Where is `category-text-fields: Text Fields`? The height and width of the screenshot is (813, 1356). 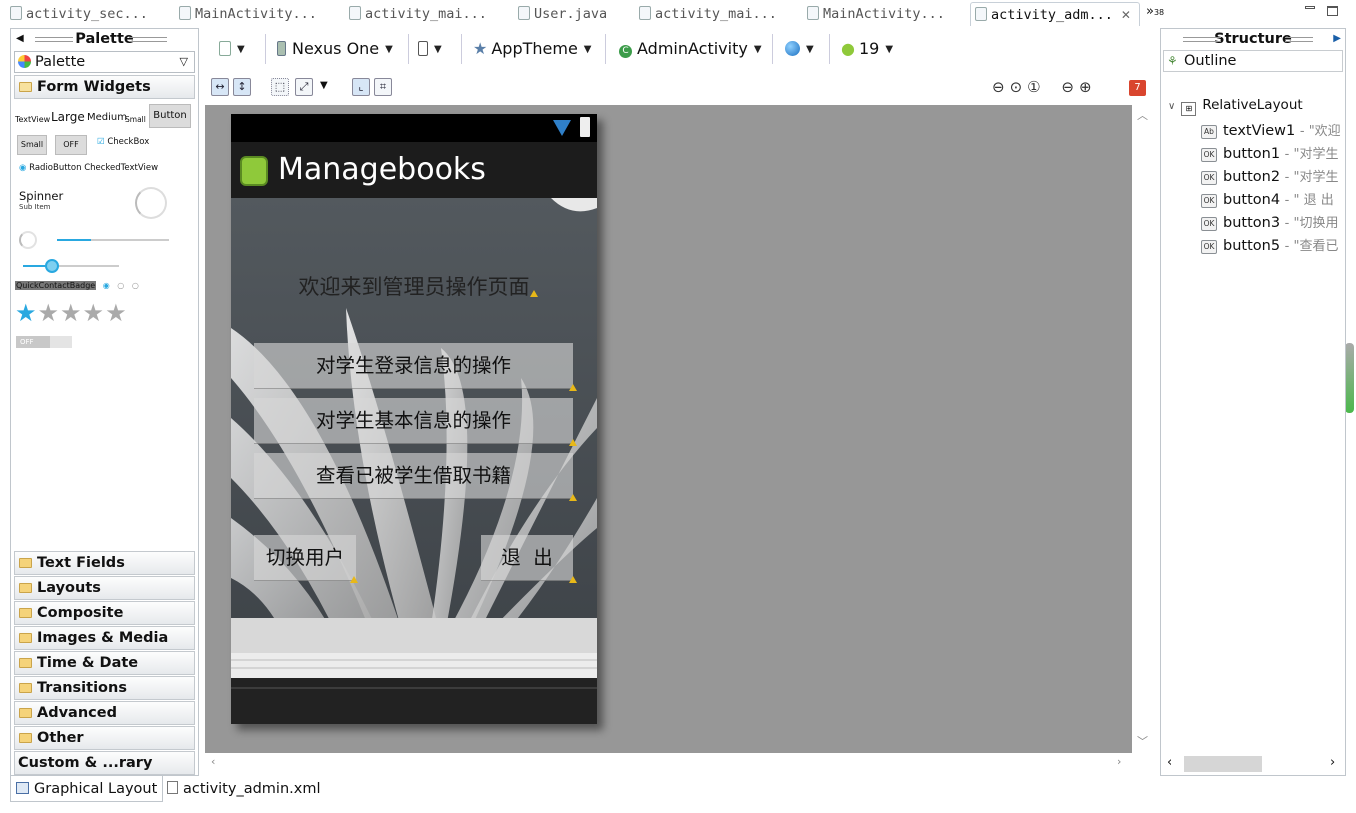
category-text-fields: Text Fields is located at coordinates (104, 563).